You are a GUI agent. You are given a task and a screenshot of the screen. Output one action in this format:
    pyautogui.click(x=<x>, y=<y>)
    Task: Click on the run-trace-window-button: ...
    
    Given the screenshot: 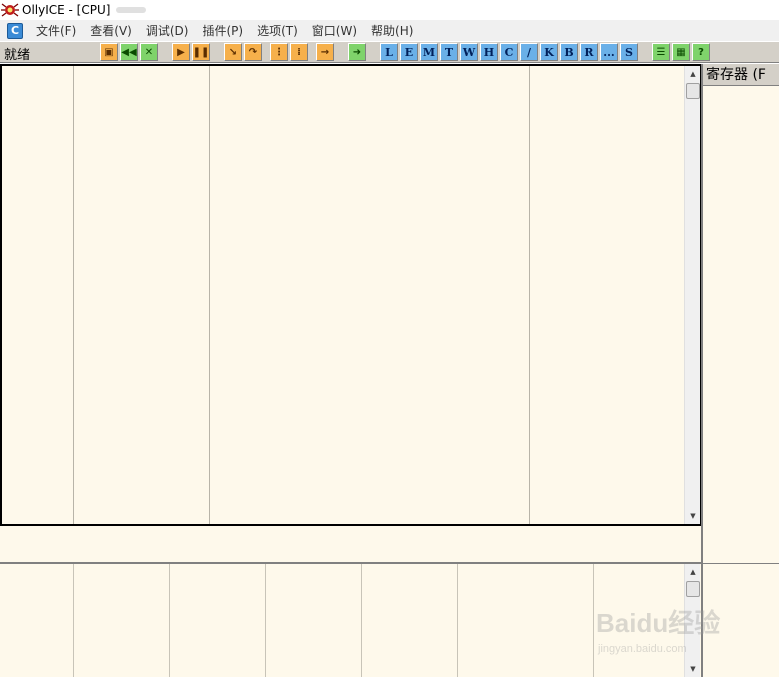 What is the action you would take?
    pyautogui.click(x=609, y=52)
    